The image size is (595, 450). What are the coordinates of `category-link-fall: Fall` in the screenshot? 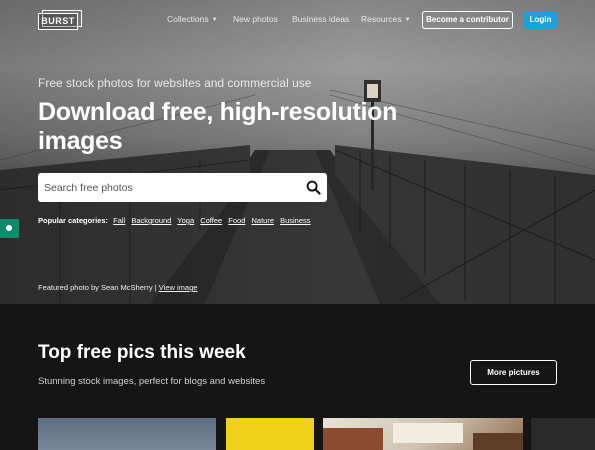 It's located at (119, 220).